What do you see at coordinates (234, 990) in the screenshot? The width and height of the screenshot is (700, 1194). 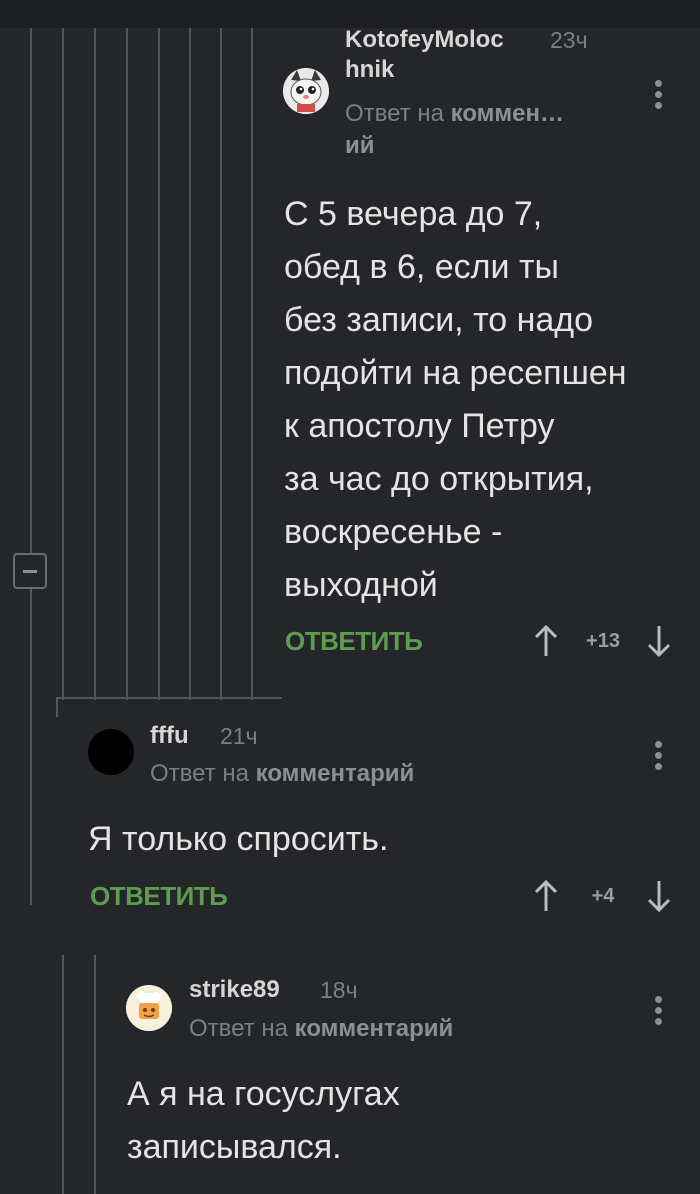 I see `comment-author: strike89` at bounding box center [234, 990].